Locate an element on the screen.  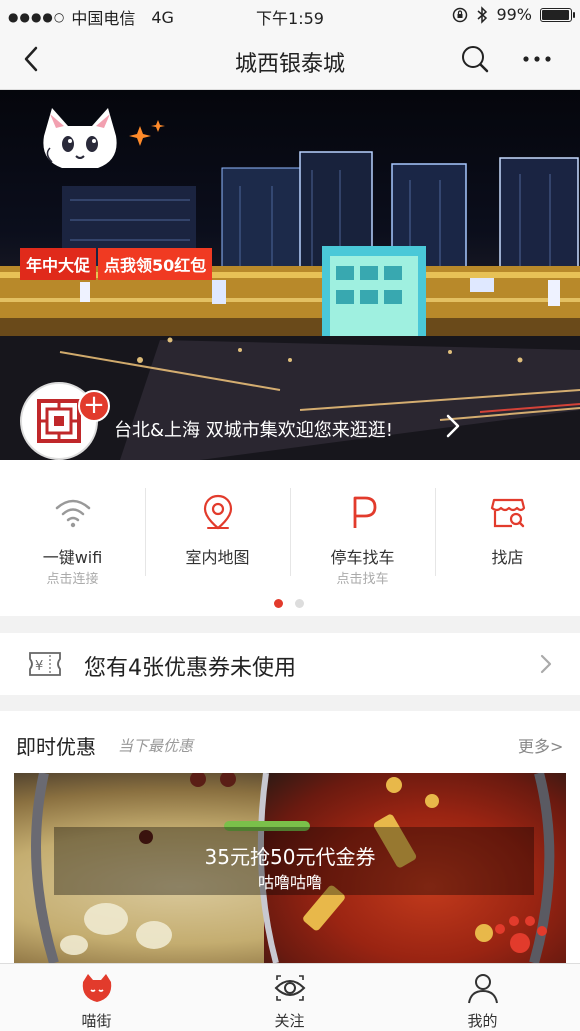
wifi-icon is located at coordinates (72, 513).